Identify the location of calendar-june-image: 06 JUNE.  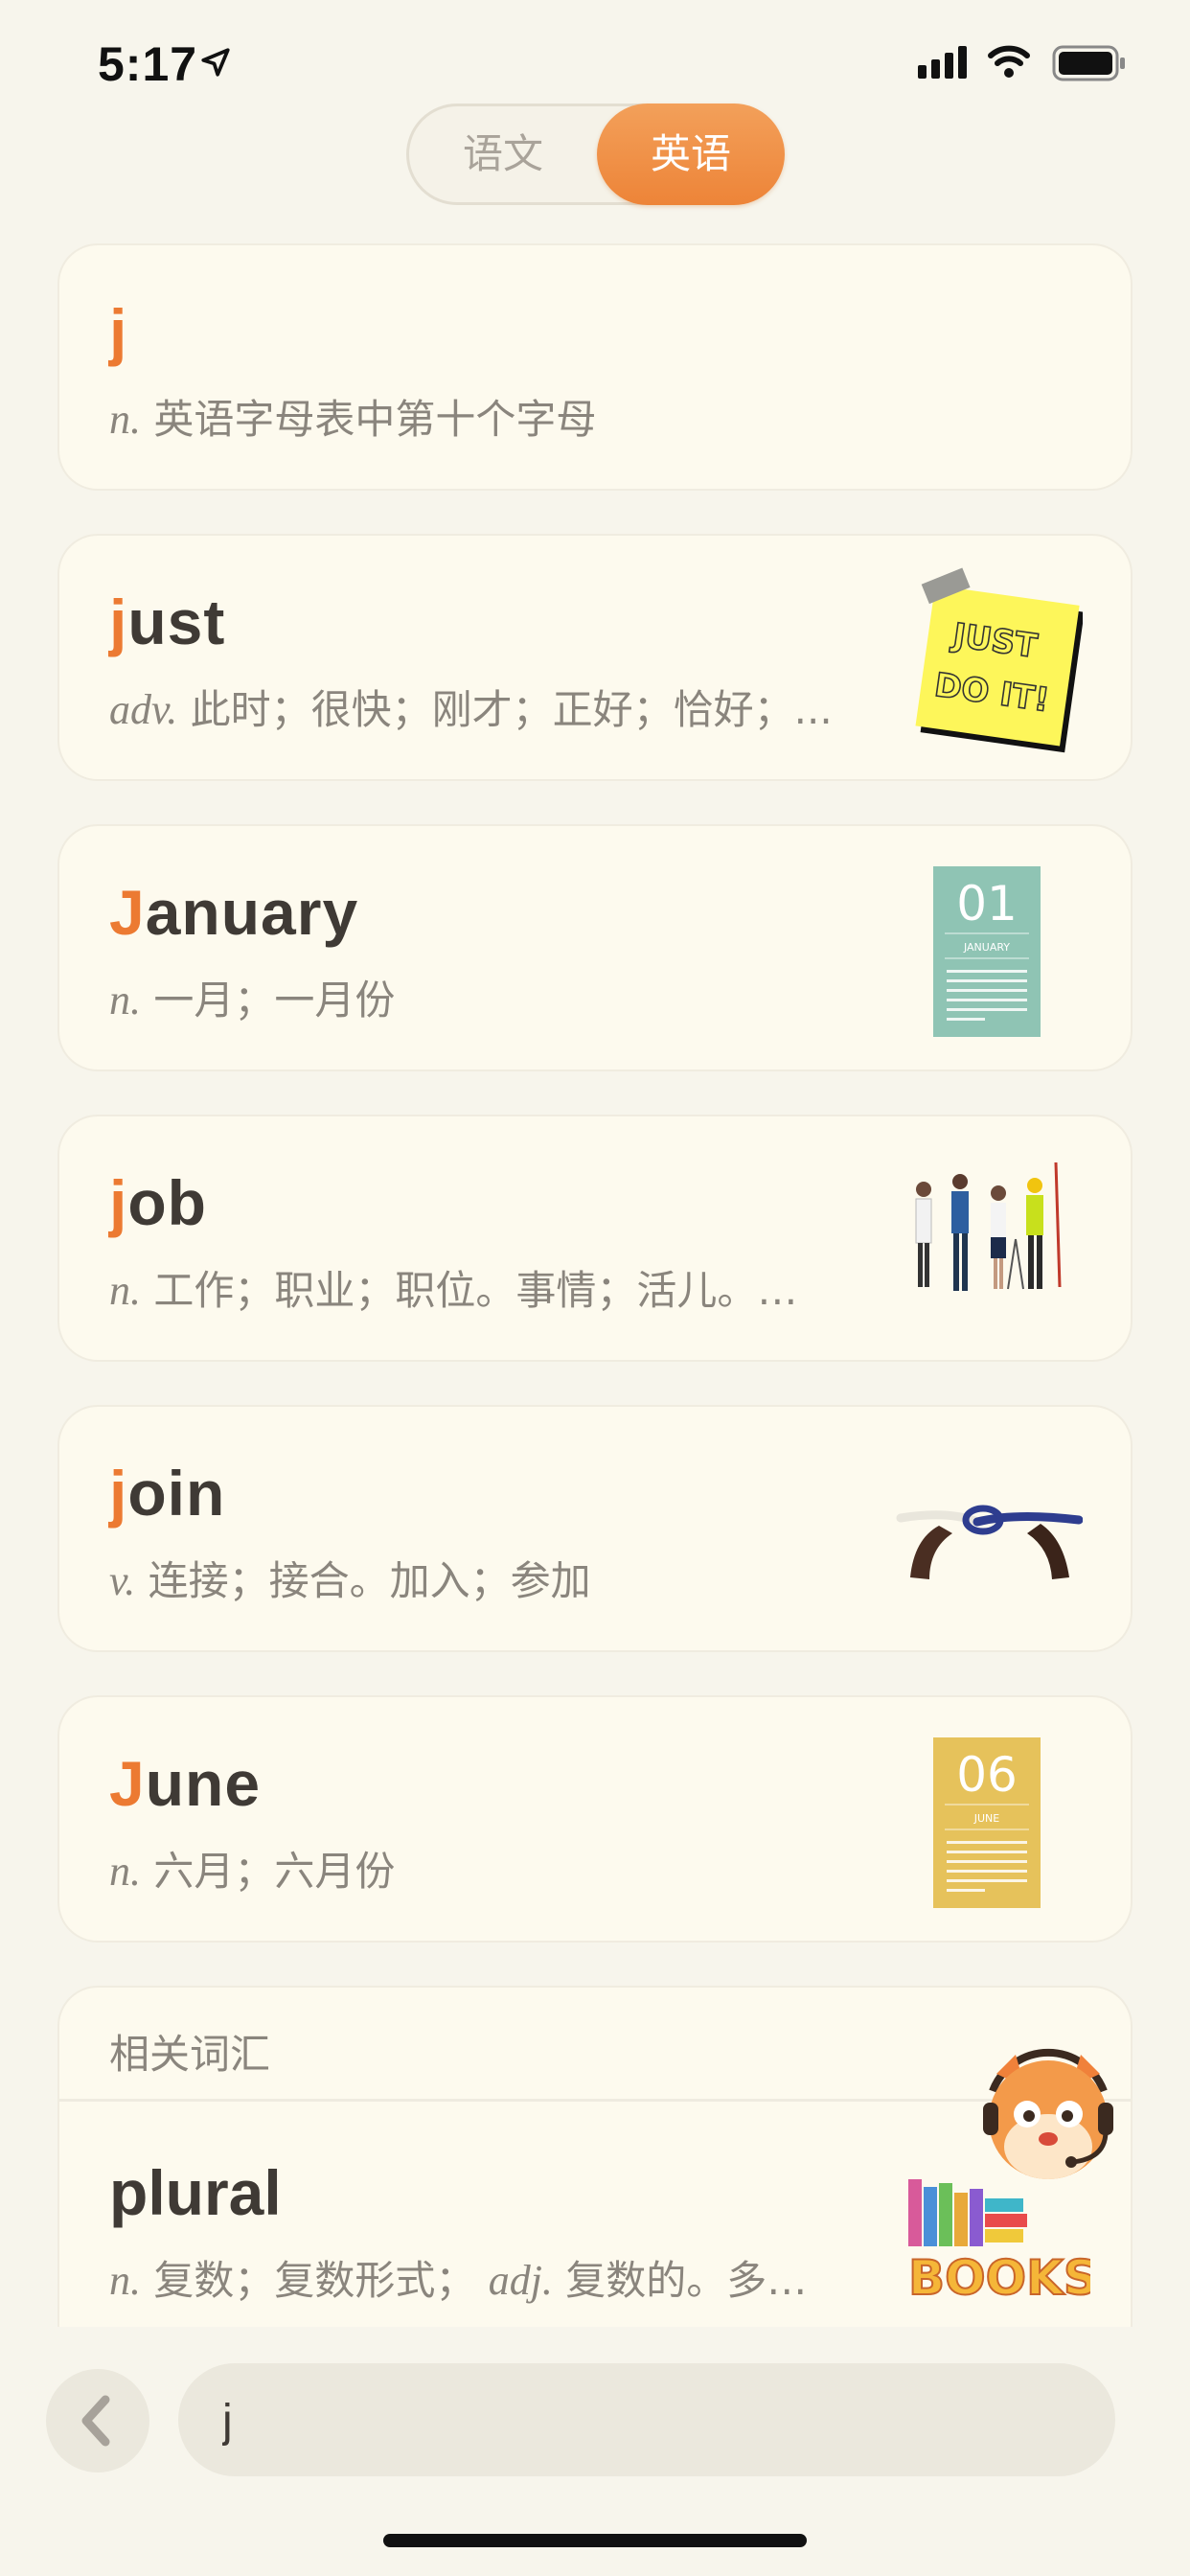
(987, 1822).